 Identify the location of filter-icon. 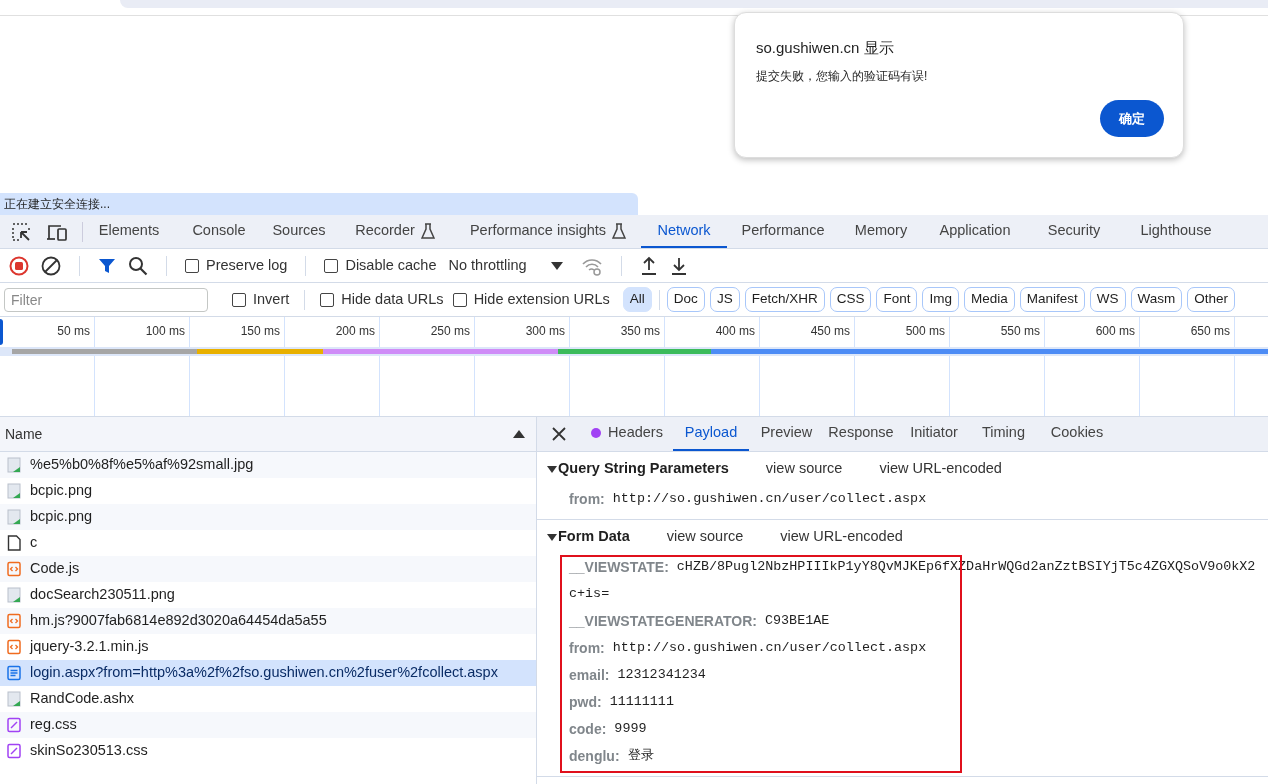
(107, 265).